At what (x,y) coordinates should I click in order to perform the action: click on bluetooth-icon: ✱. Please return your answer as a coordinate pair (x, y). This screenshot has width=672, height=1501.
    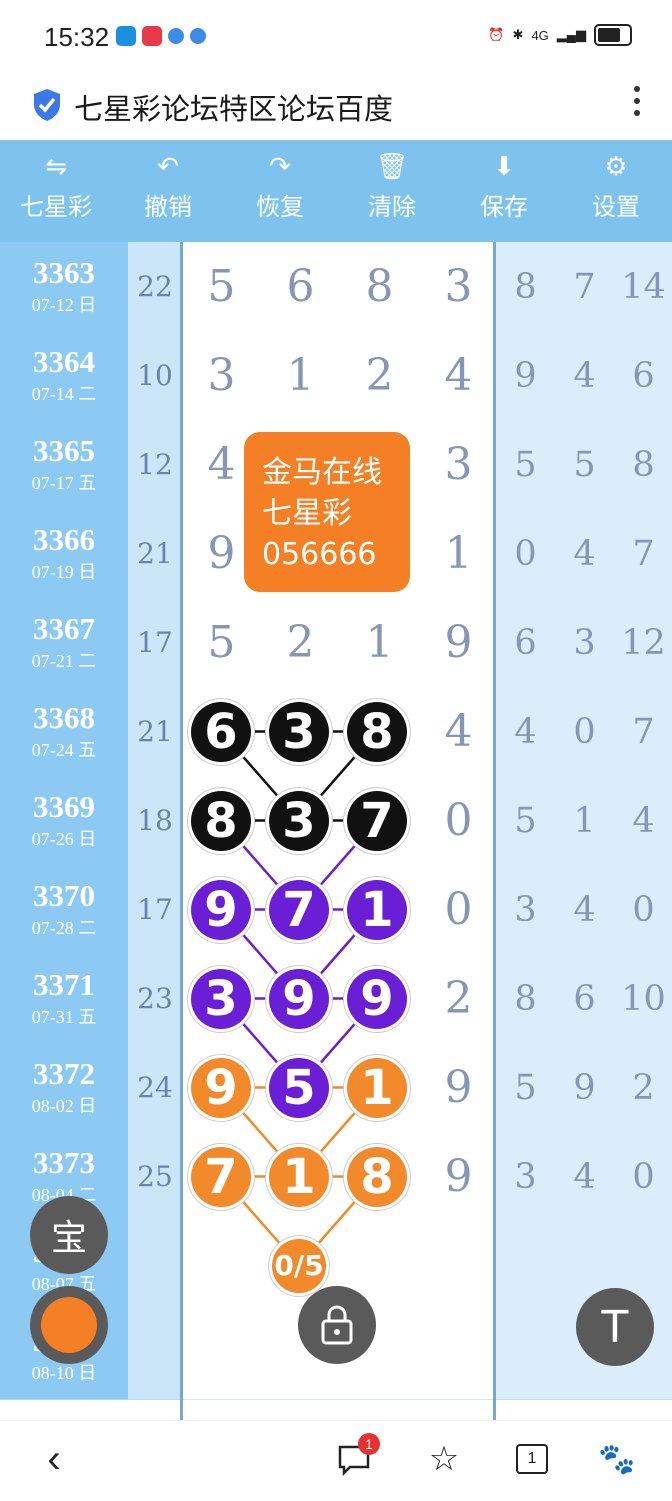
    Looking at the image, I should click on (518, 34).